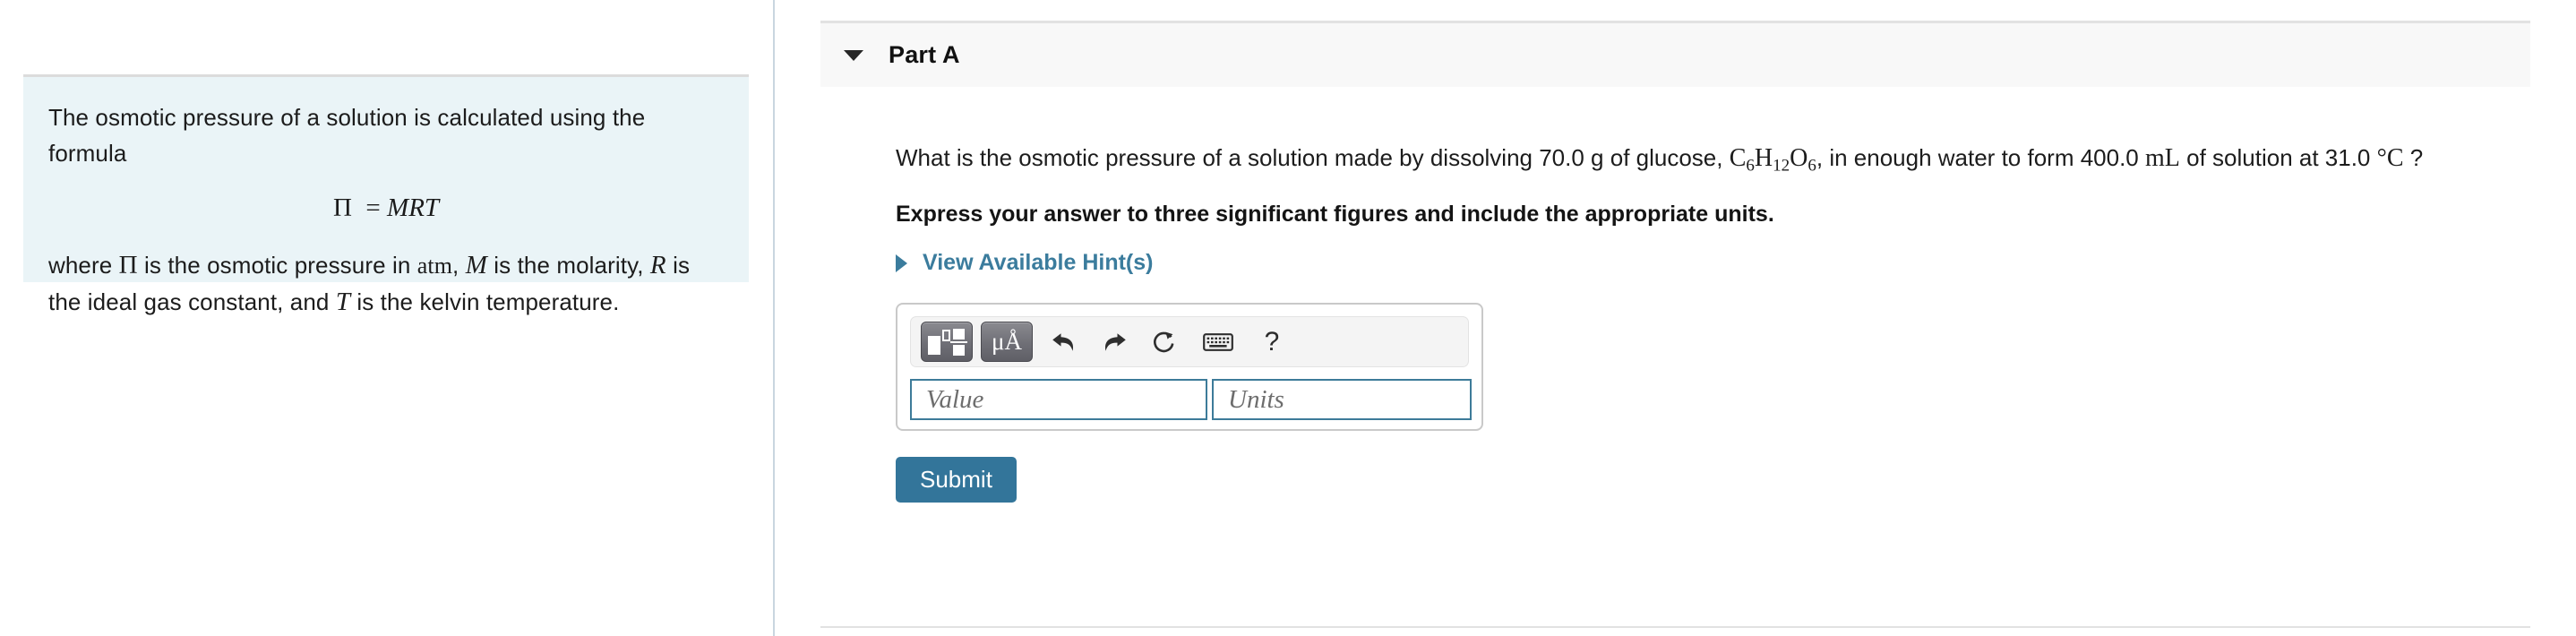 The image size is (2576, 636). I want to click on formula-h-sub: 12, so click(1781, 166).